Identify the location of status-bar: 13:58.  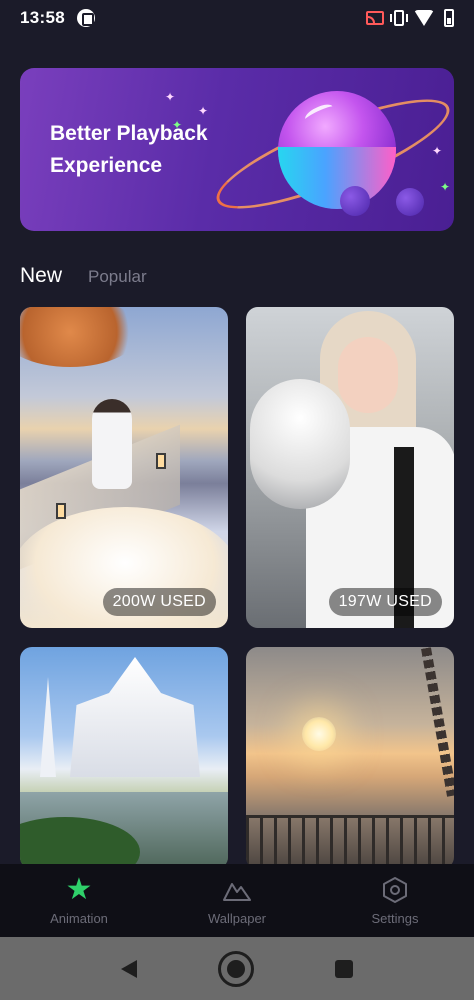
(237, 18).